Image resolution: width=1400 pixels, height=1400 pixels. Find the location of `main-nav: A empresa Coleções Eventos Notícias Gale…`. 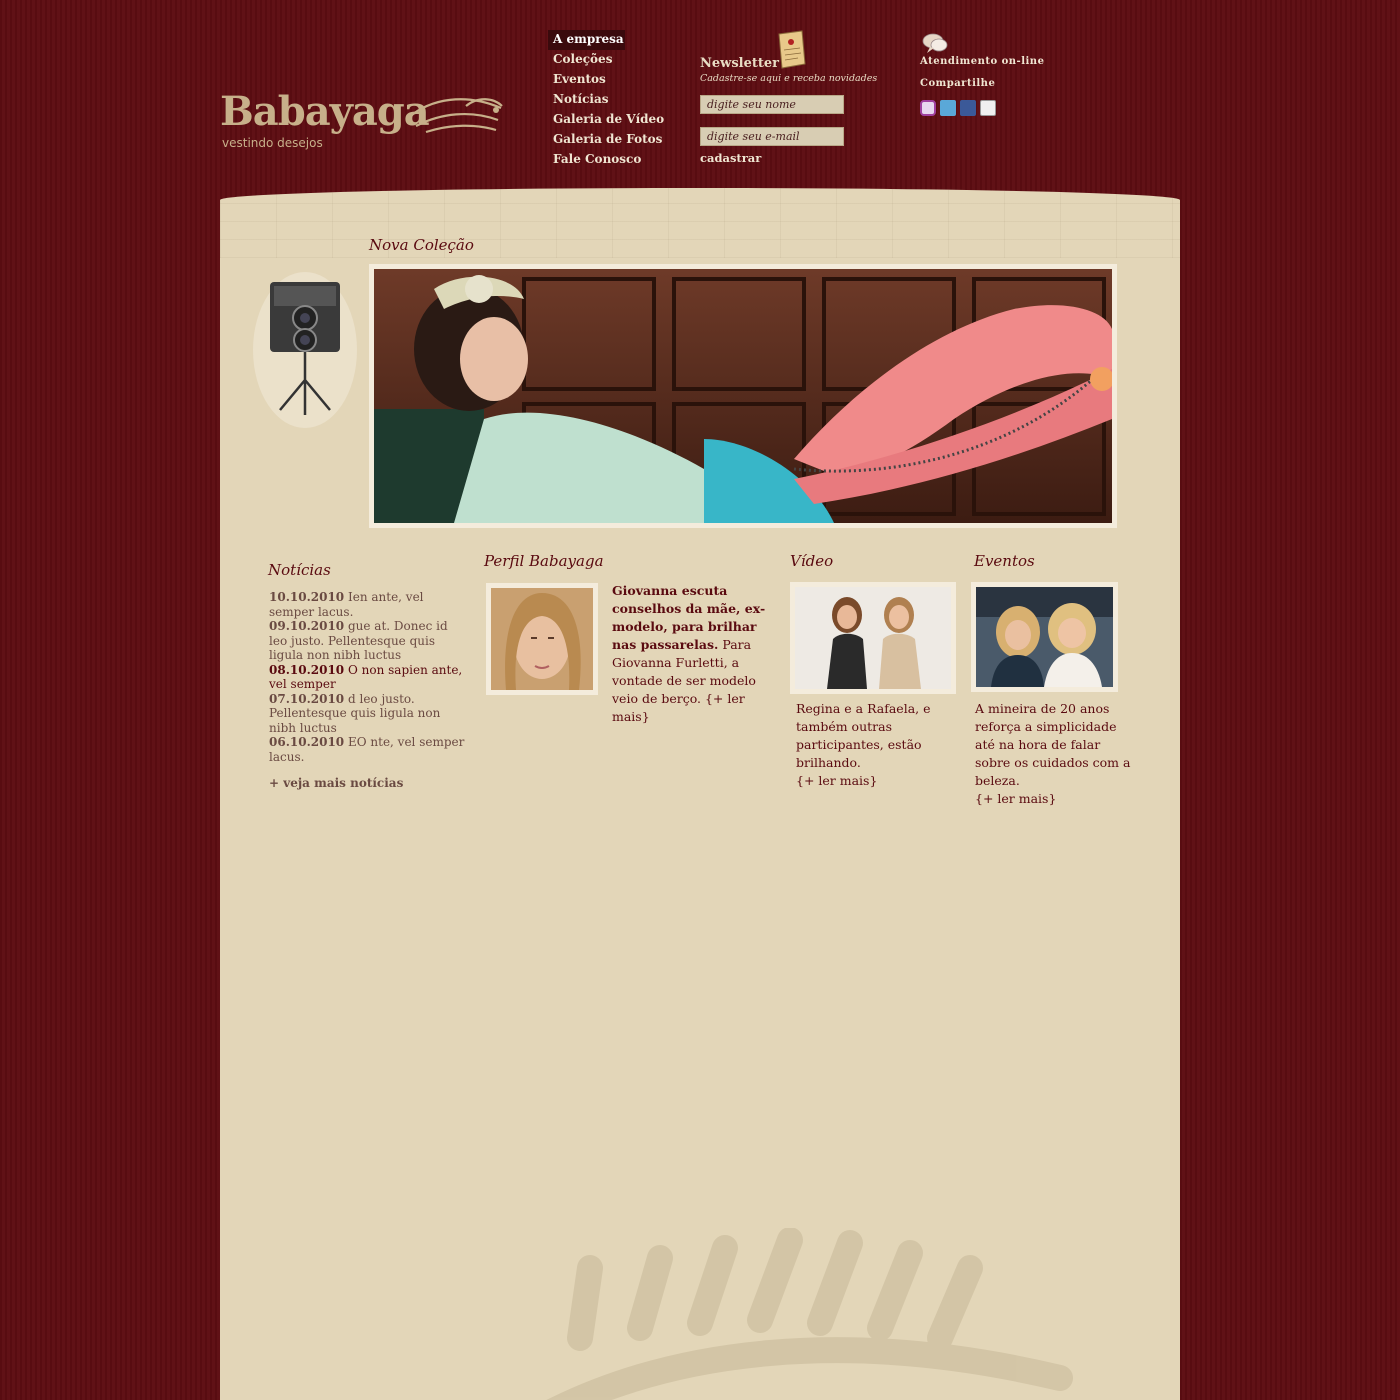

main-nav: A empresa Coleções Eventos Notícias Gale… is located at coordinates (628, 100).